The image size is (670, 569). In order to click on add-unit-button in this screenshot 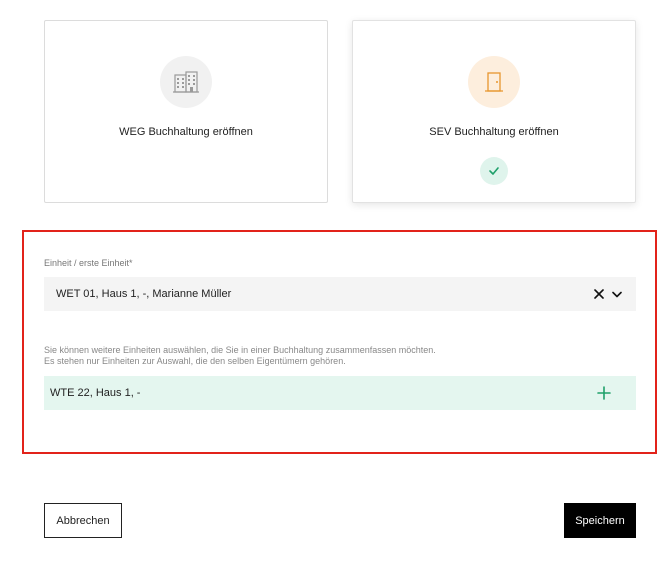, I will do `click(604, 393)`.